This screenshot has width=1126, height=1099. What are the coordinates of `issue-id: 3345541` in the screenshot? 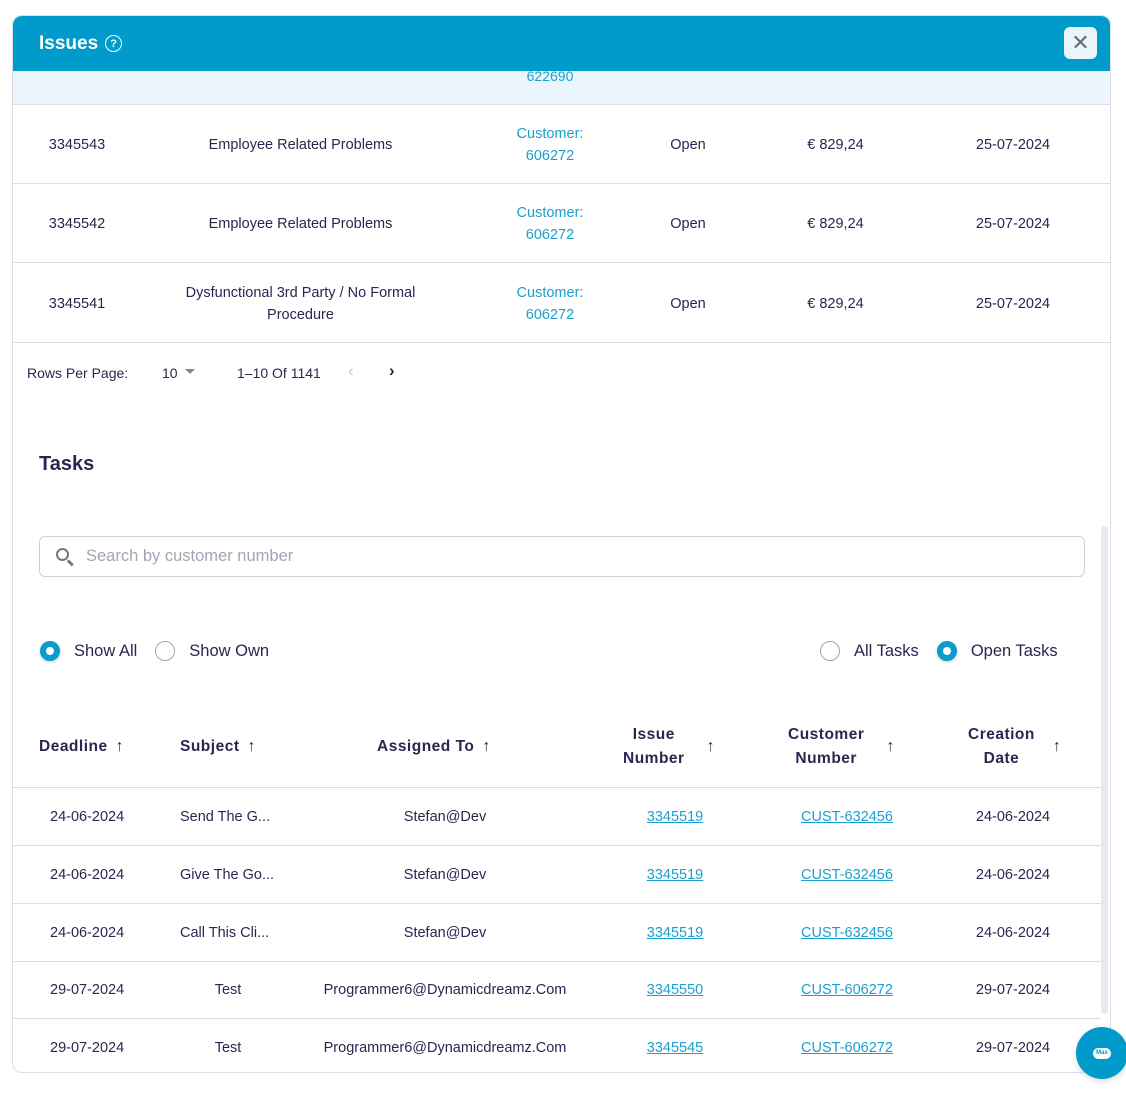 It's located at (77, 303).